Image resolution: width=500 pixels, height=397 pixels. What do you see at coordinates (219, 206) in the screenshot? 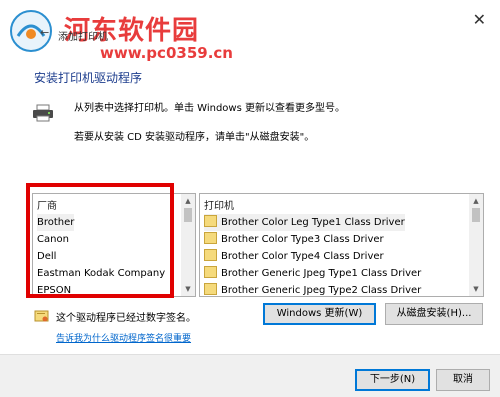
I see `printer-list-header: 打印机` at bounding box center [219, 206].